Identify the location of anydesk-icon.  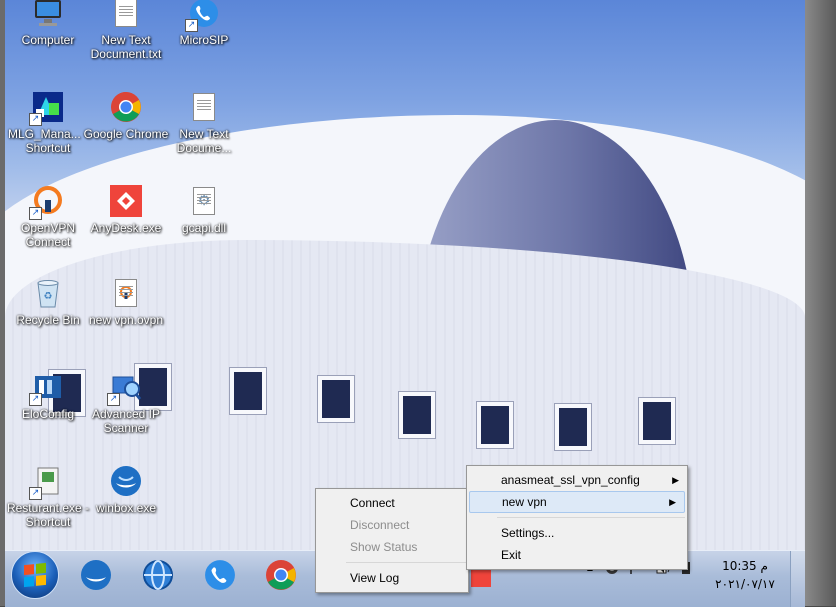
(126, 201).